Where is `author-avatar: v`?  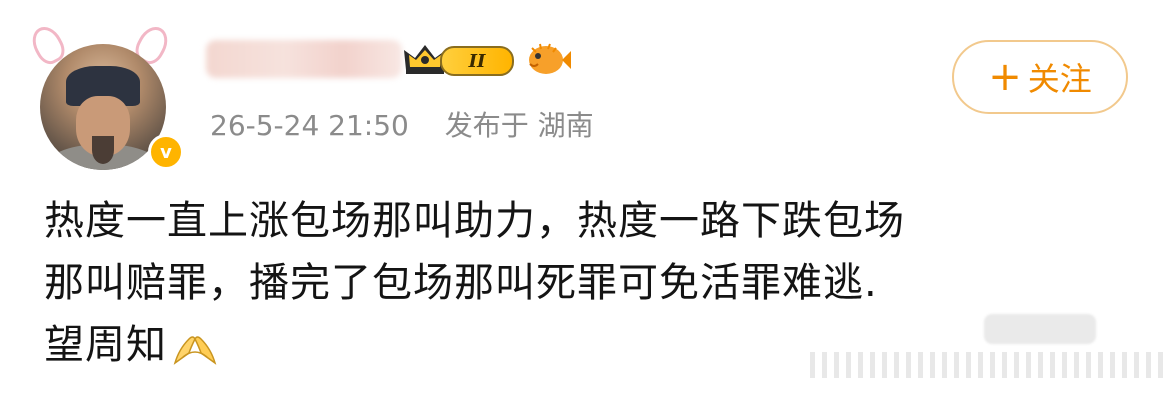
author-avatar: v is located at coordinates (105, 95).